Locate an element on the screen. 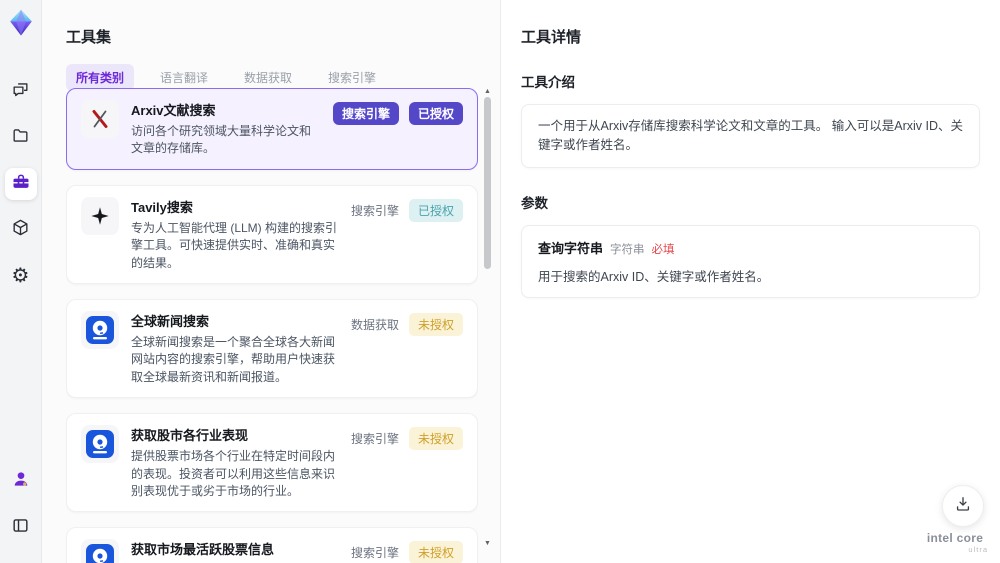 The height and width of the screenshot is (563, 1000). folder-icon is located at coordinates (20, 138).